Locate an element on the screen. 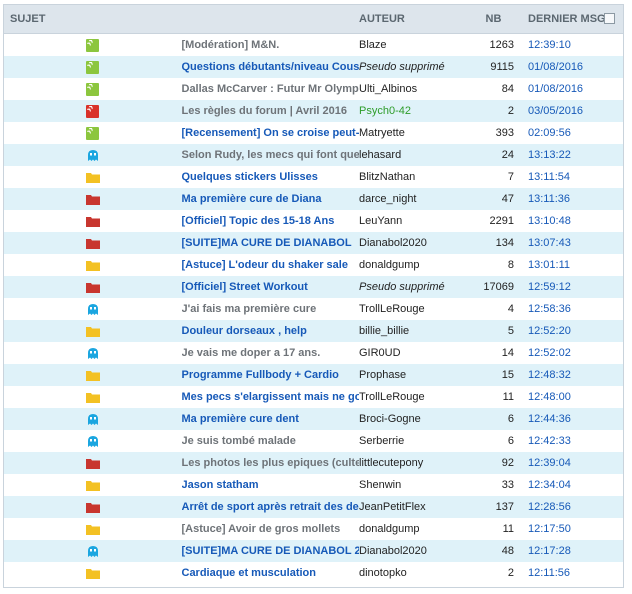  author-name: GIR0UD is located at coordinates (380, 353).